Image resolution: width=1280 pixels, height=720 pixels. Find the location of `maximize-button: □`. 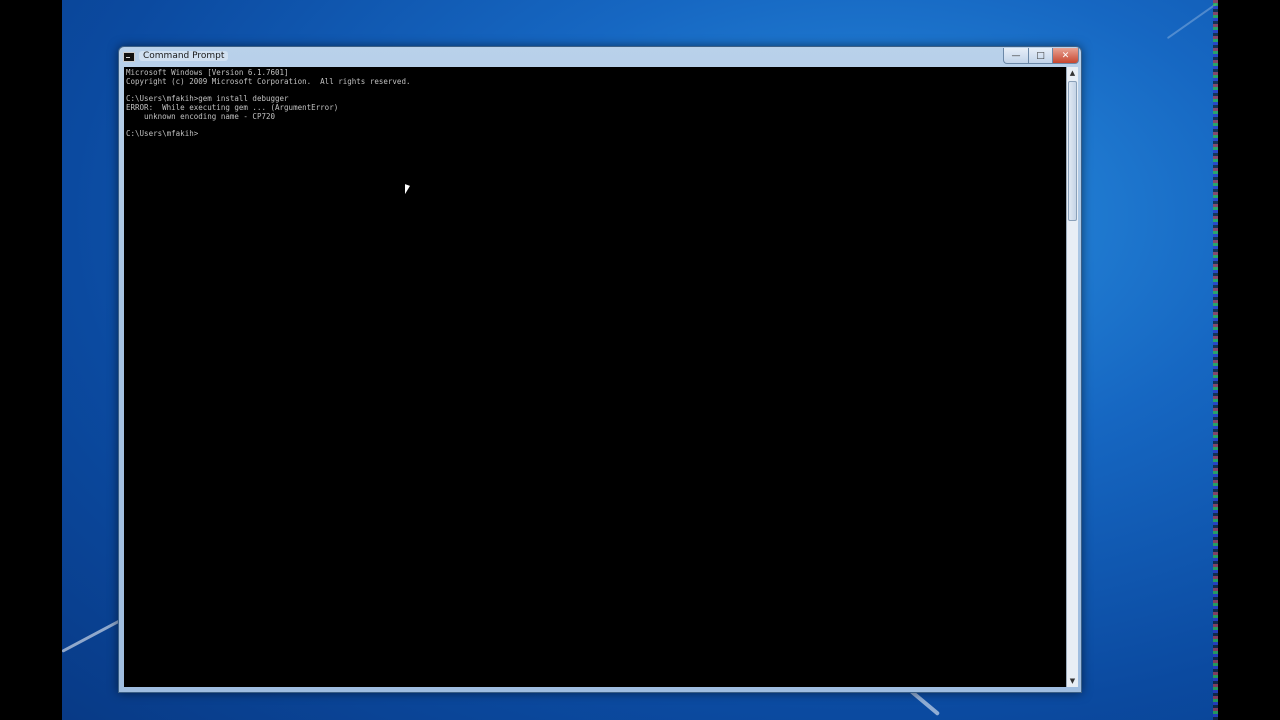

maximize-button: □ is located at coordinates (1040, 56).